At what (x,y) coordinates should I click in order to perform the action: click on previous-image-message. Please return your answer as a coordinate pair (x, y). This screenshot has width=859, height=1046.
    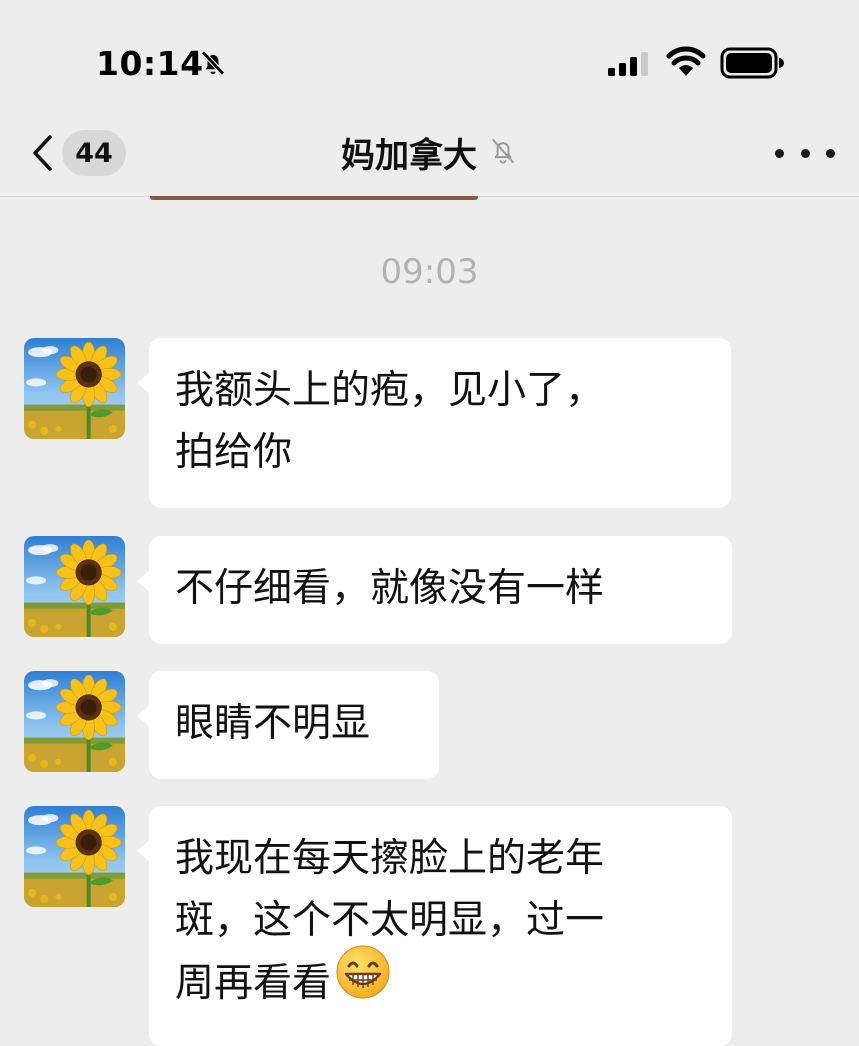
    Looking at the image, I should click on (314, 198).